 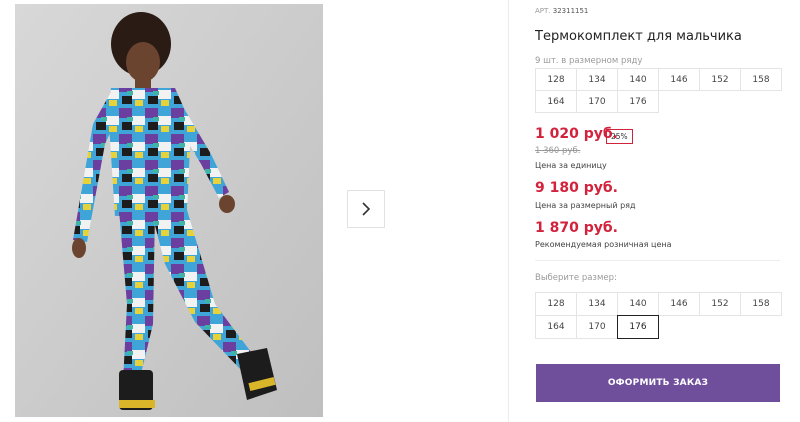 I want to click on unit-price-caption: Цена за единицу, so click(x=571, y=165).